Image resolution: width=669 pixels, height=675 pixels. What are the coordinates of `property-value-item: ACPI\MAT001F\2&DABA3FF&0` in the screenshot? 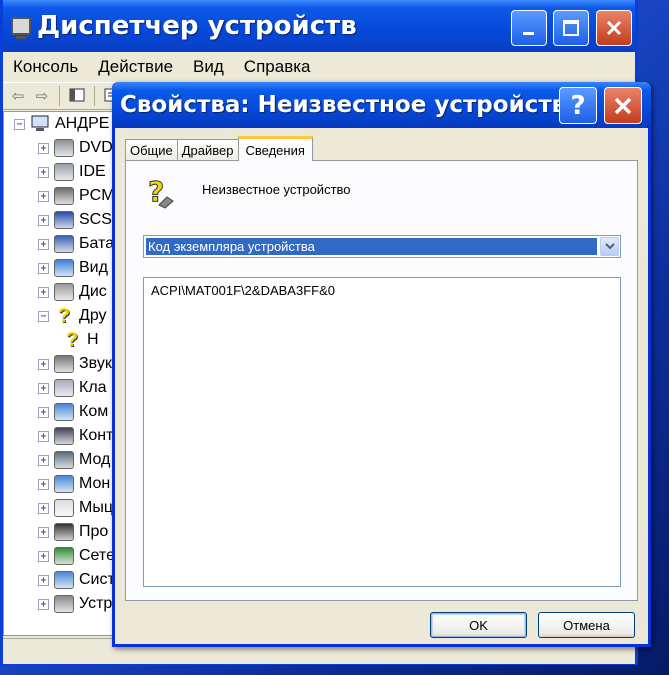 It's located at (243, 290).